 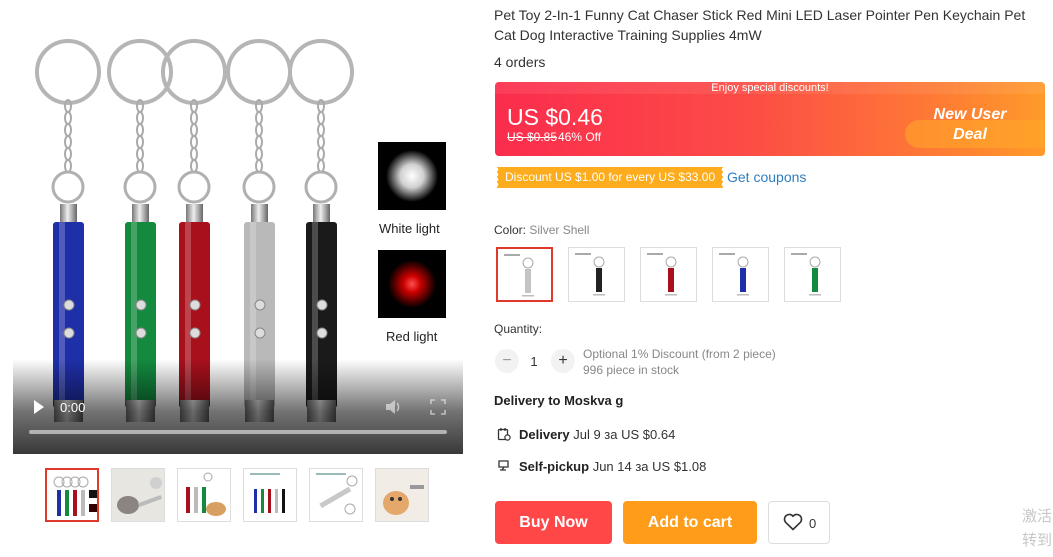 I want to click on quantity-label: Quantity:, so click(x=518, y=329).